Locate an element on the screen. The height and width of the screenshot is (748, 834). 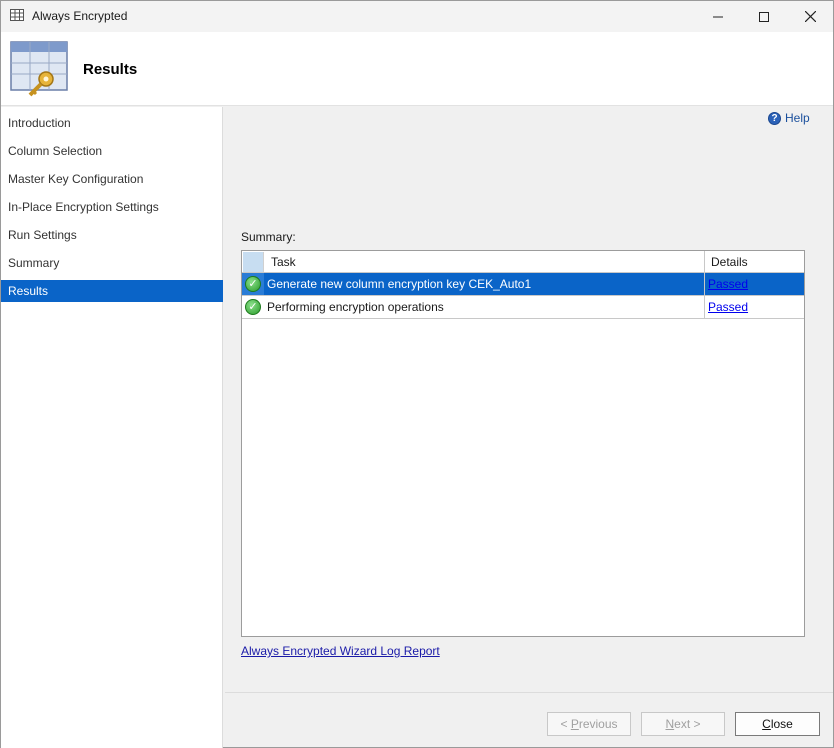
footer-divider is located at coordinates (529, 692).